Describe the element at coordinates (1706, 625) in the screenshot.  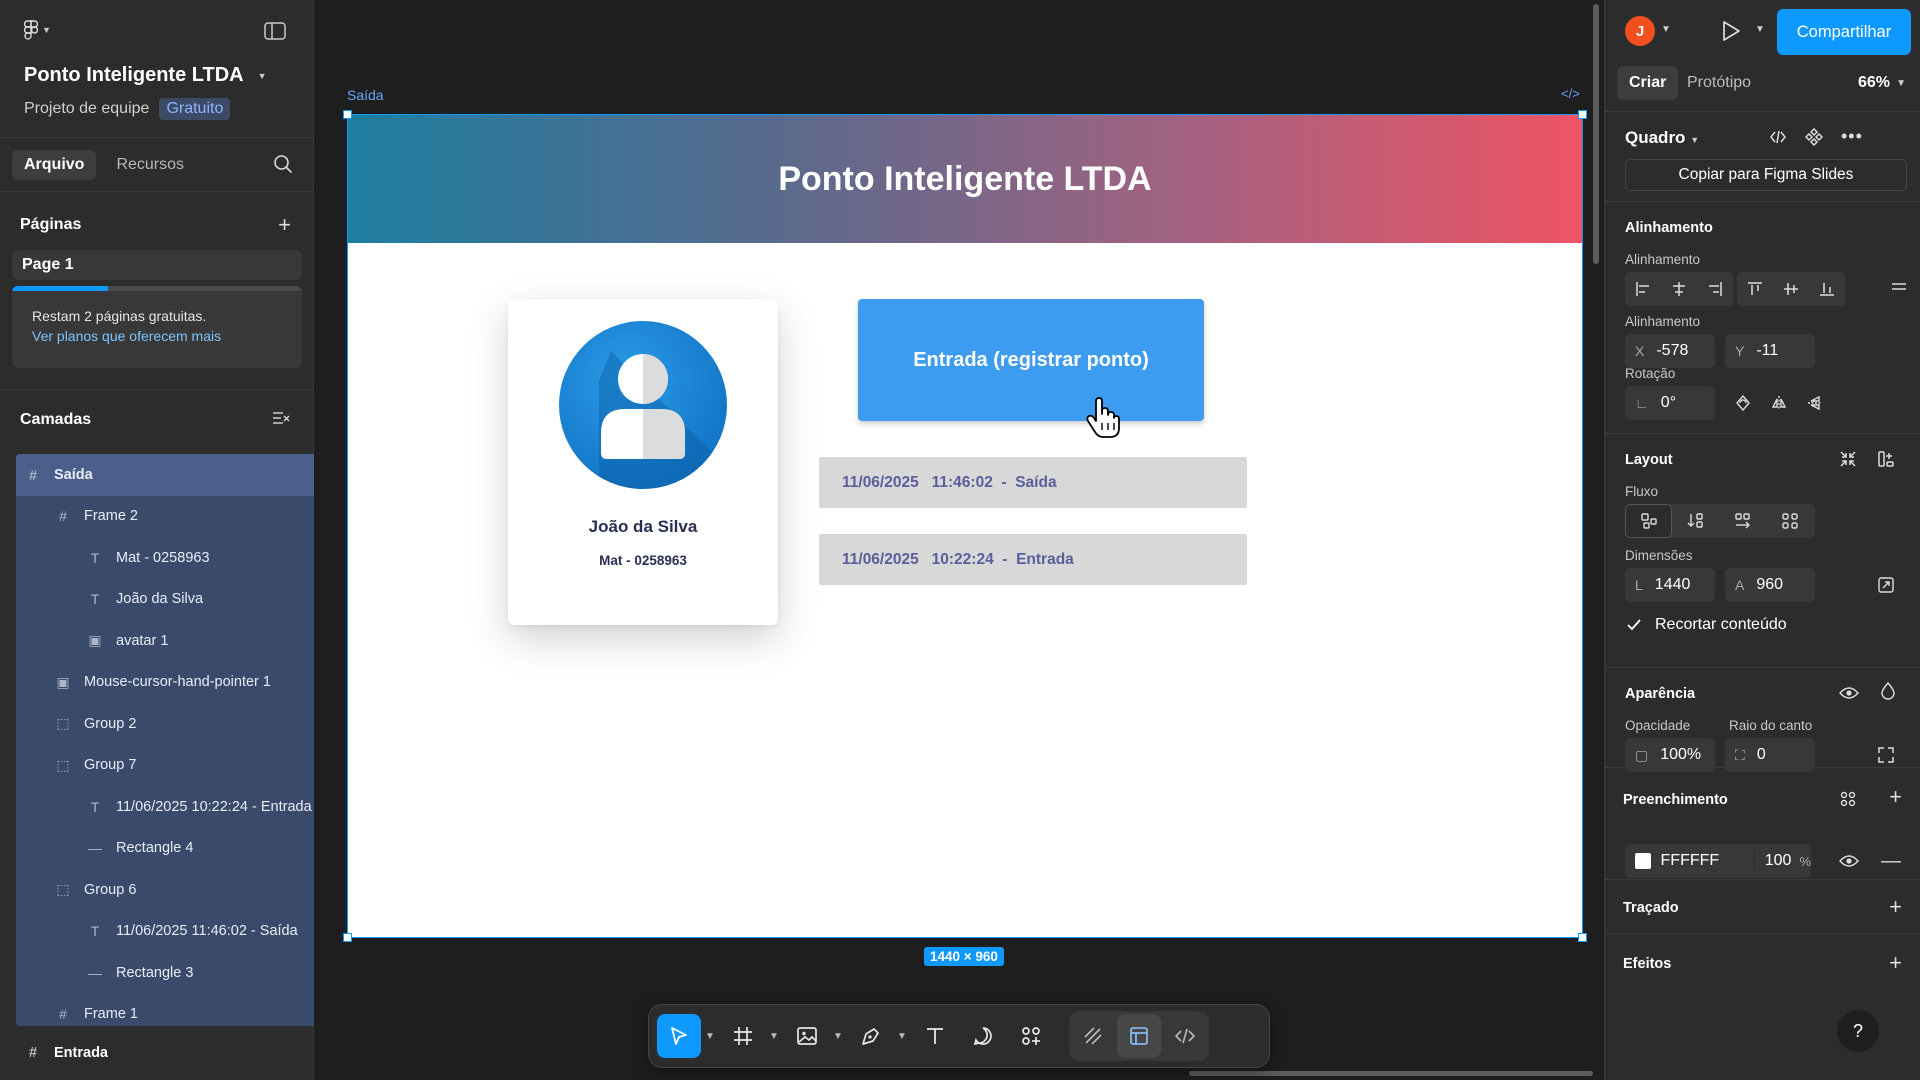
I see `clip-content-checkbox: Recortar conteúdo` at that location.